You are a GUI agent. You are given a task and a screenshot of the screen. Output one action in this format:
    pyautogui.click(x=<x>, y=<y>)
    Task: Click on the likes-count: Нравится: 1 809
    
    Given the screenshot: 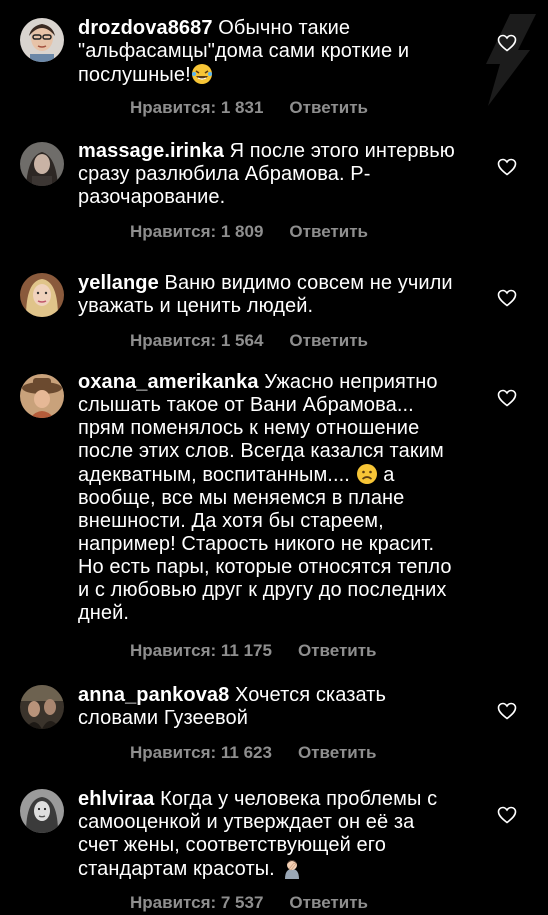 What is the action you would take?
    pyautogui.click(x=196, y=231)
    